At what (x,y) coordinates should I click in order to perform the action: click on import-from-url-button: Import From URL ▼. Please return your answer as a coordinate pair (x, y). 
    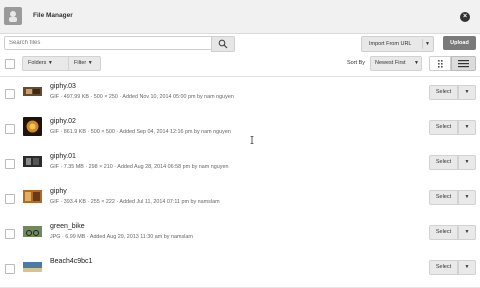
    Looking at the image, I should click on (397, 44).